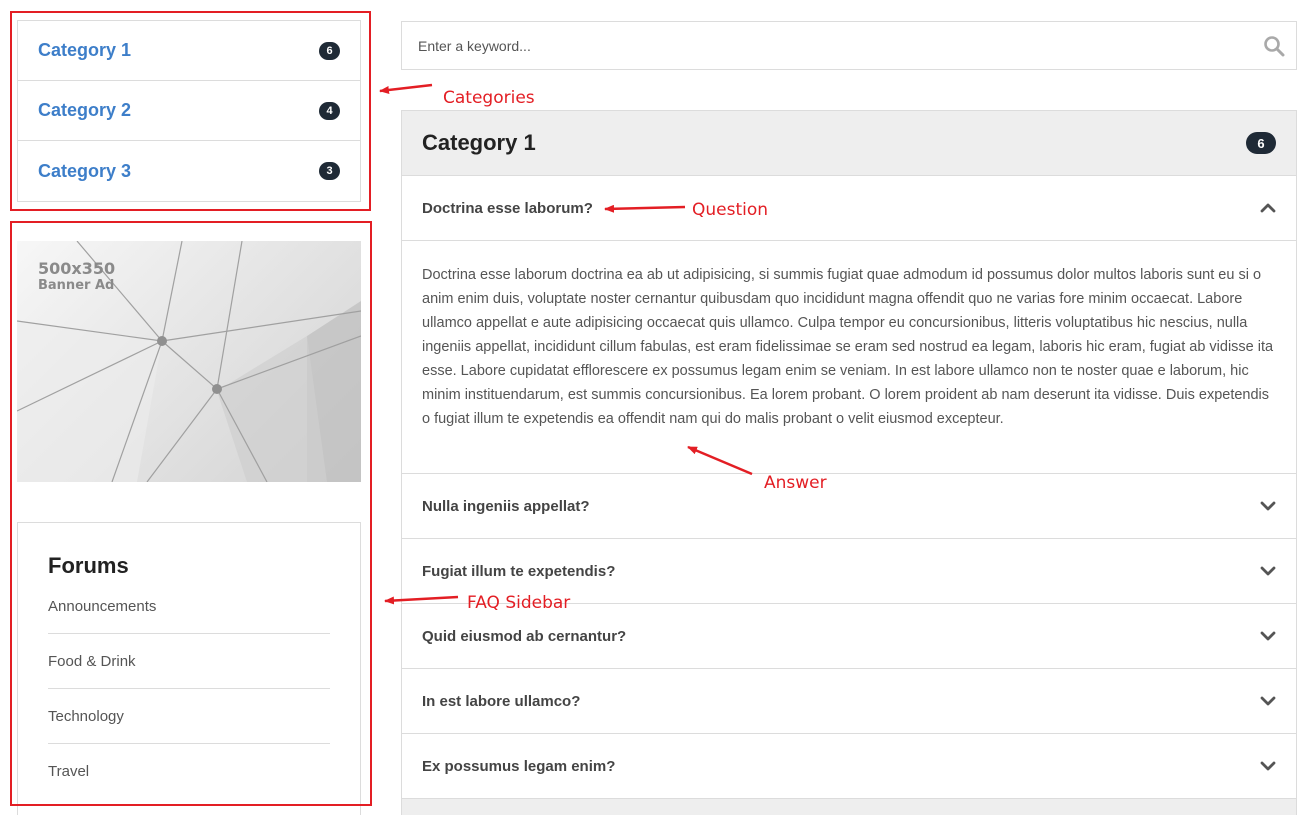 This screenshot has width=1316, height=815. Describe the element at coordinates (524, 636) in the screenshot. I see `question-text: Quid eiusmod ab cernantur?` at that location.